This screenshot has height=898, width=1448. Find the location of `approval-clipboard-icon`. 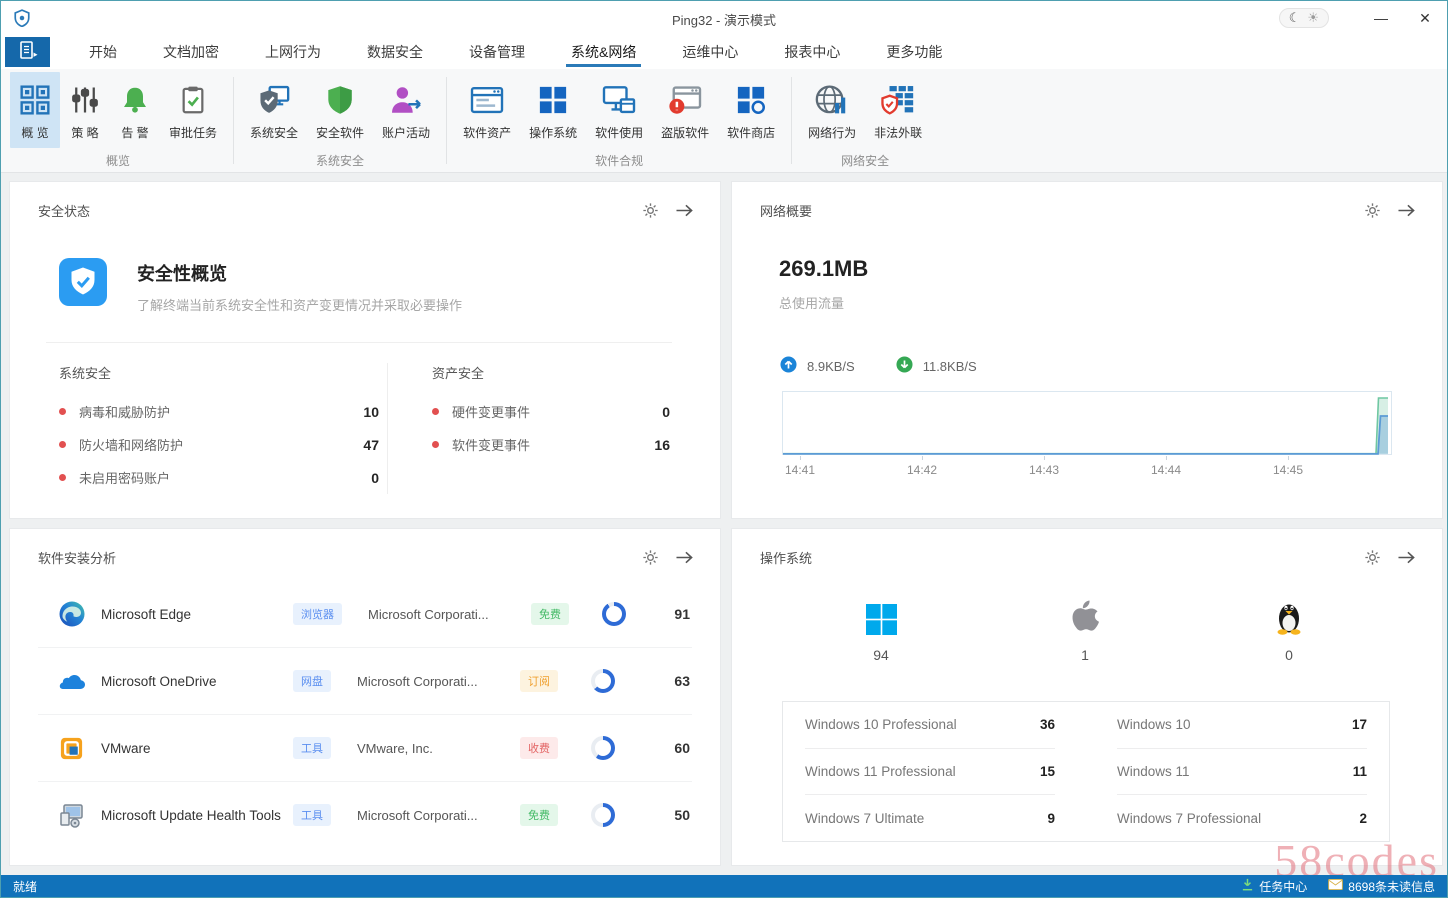

approval-clipboard-icon is located at coordinates (193, 100).